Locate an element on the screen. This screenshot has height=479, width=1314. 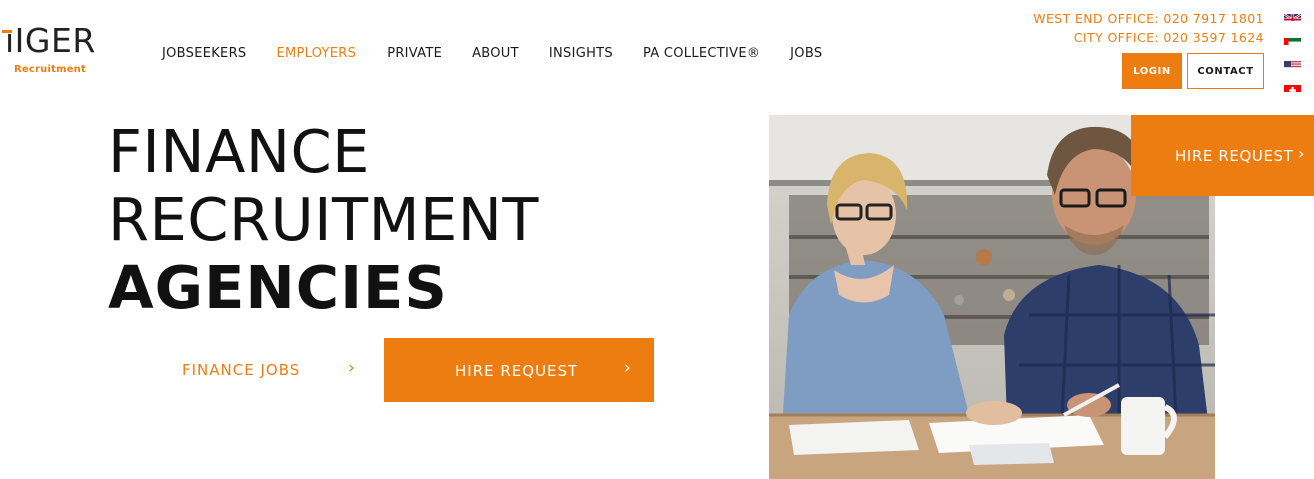
side-hire-request-button: HIRE REQUEST › is located at coordinates (1222, 155).